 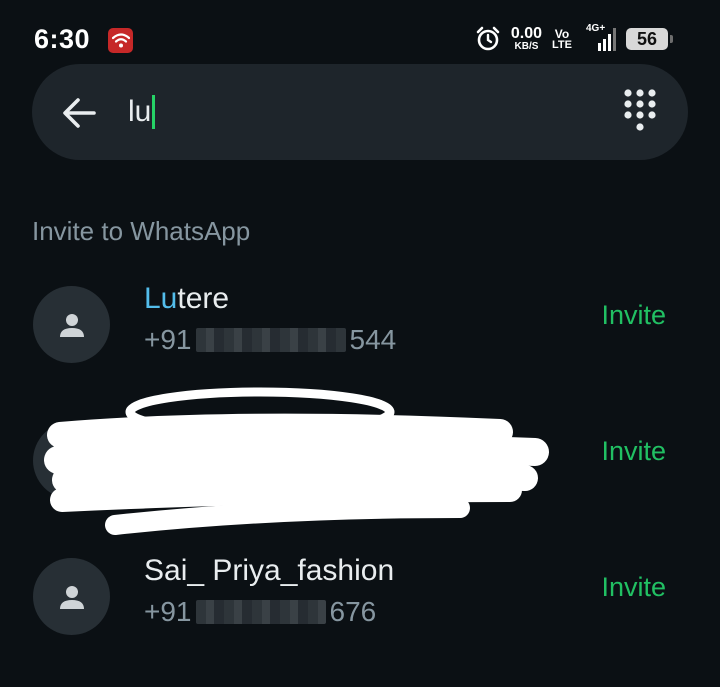 I want to click on back-button, so click(x=79, y=113).